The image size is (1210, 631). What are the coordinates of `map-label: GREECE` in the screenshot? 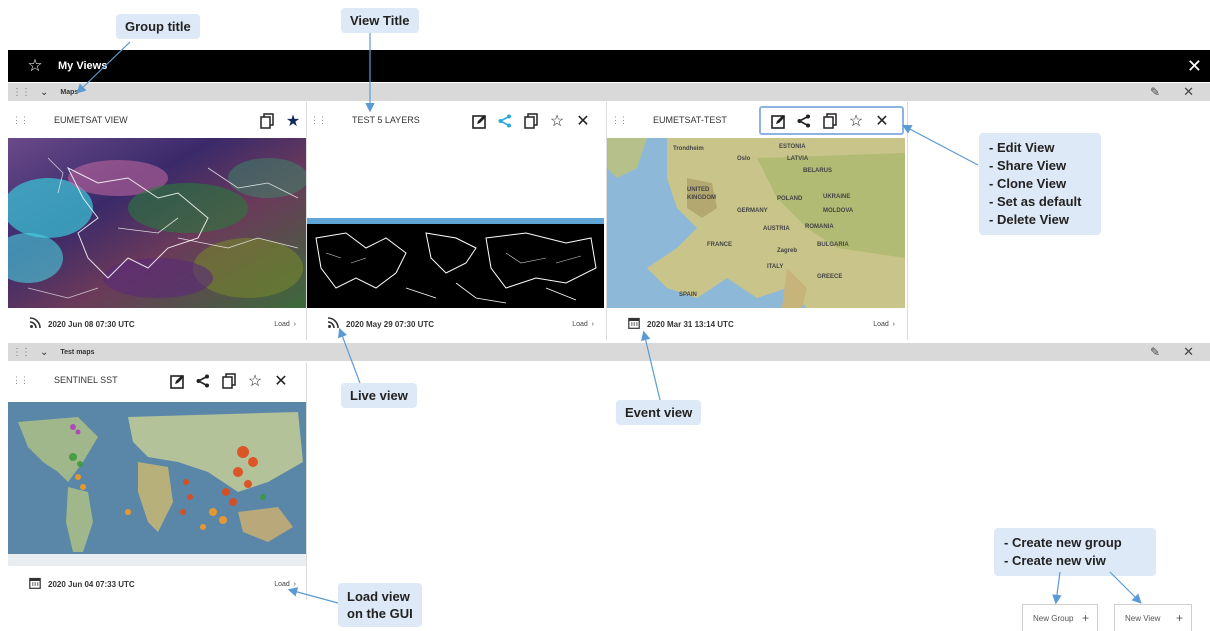 It's located at (830, 277).